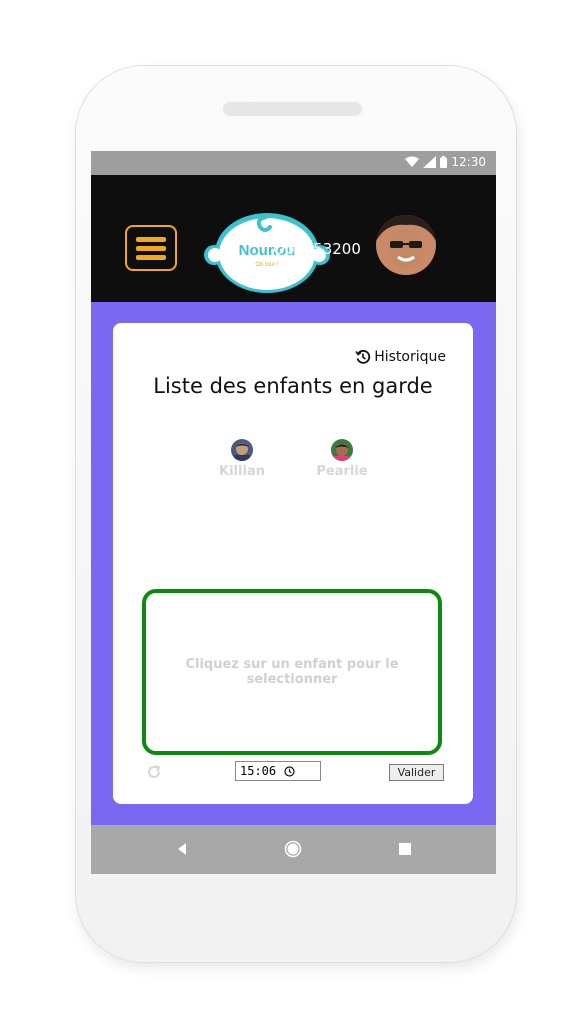 This screenshot has width=583, height=1016. What do you see at coordinates (293, 386) in the screenshot?
I see `page-title: Liste des enfants en garde` at bounding box center [293, 386].